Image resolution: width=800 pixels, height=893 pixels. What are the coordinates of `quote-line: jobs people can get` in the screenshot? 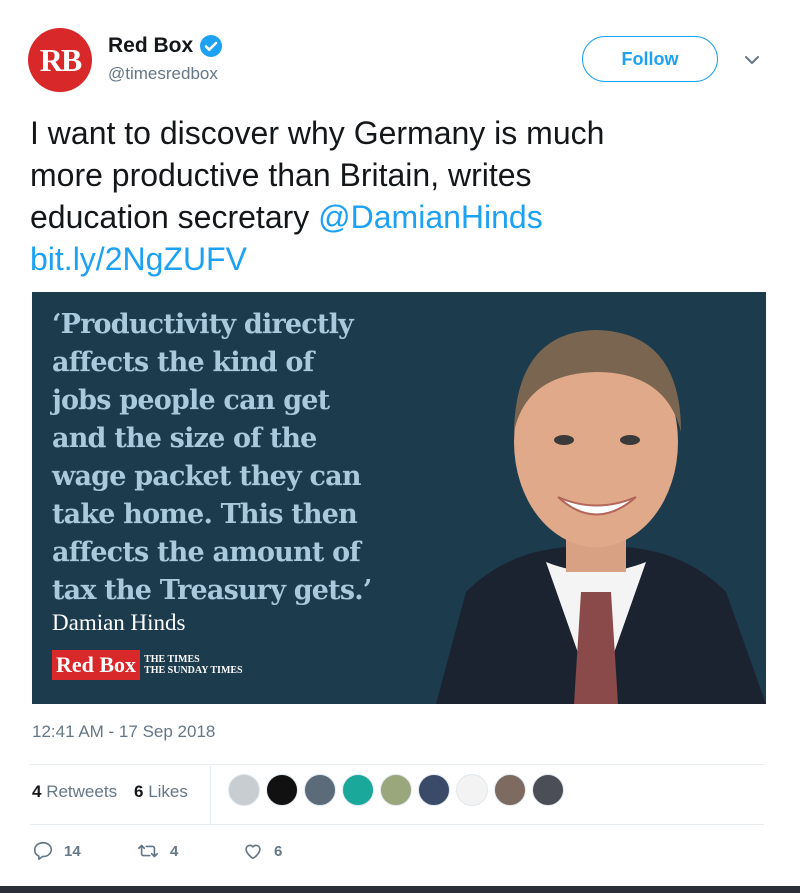 It's located at (191, 400).